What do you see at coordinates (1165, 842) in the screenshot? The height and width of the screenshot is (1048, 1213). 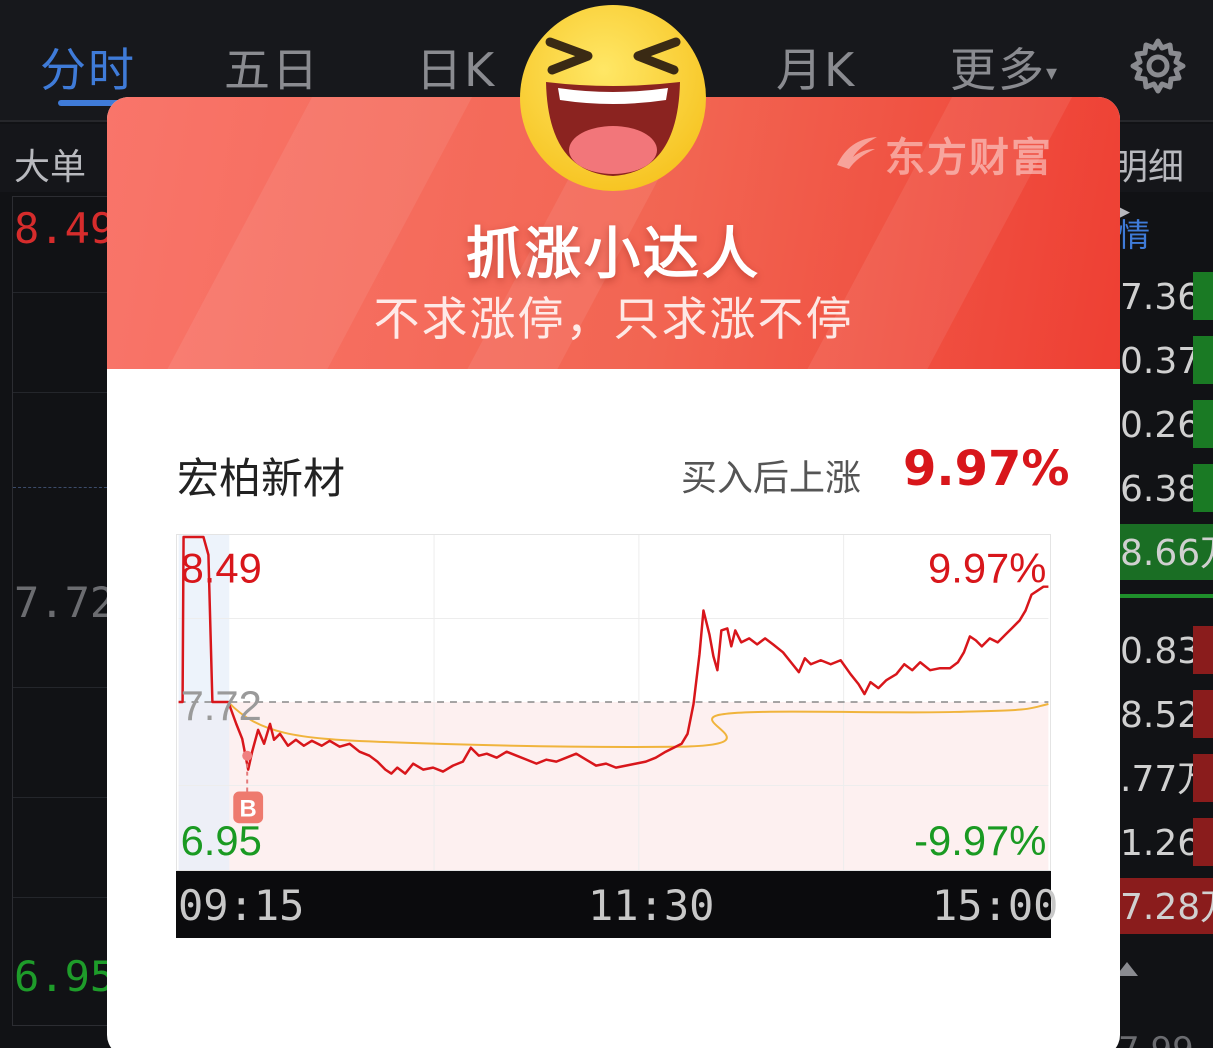 I see `list-item: 1.26万` at bounding box center [1165, 842].